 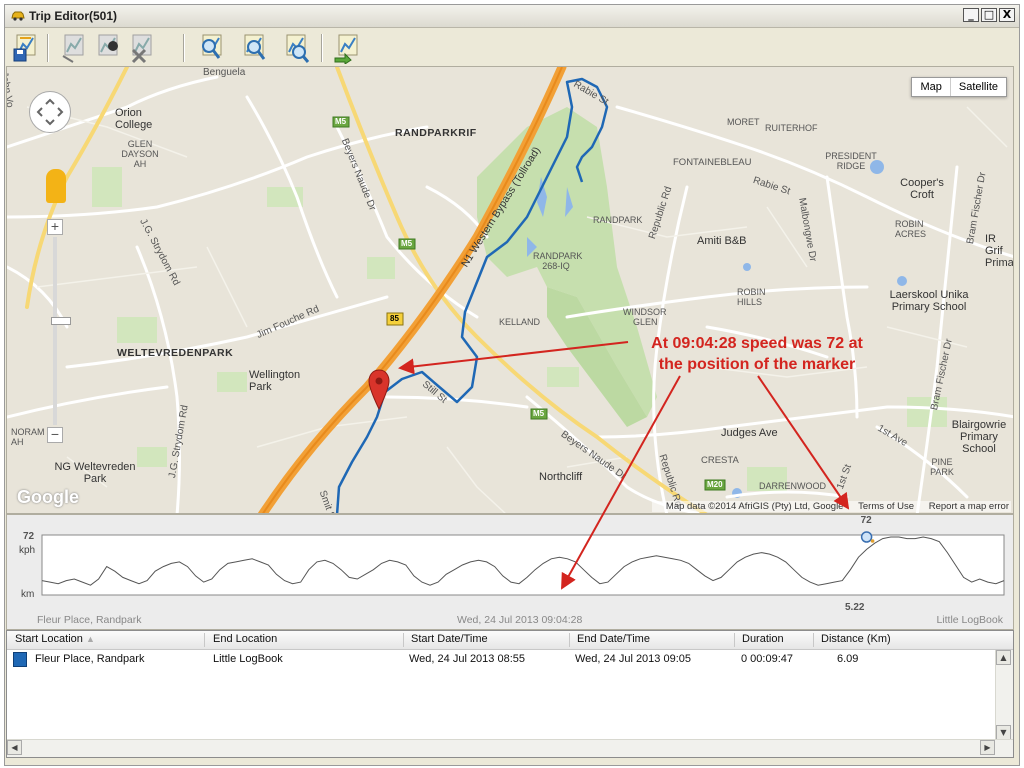 I want to click on save-icon, so click(x=26, y=48).